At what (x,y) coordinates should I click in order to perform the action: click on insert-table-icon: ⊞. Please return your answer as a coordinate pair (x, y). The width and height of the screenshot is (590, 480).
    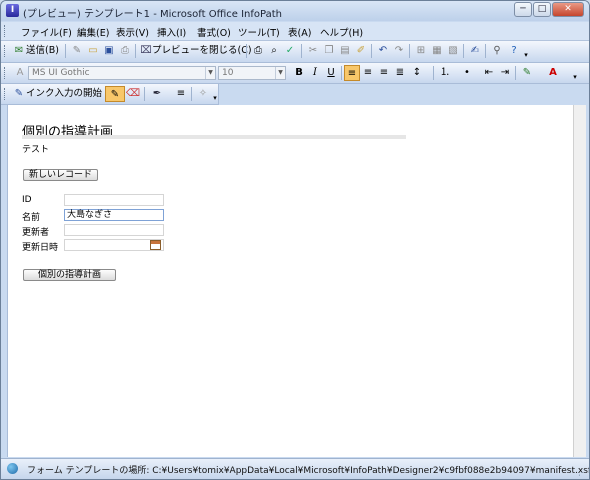
    Looking at the image, I should click on (421, 51).